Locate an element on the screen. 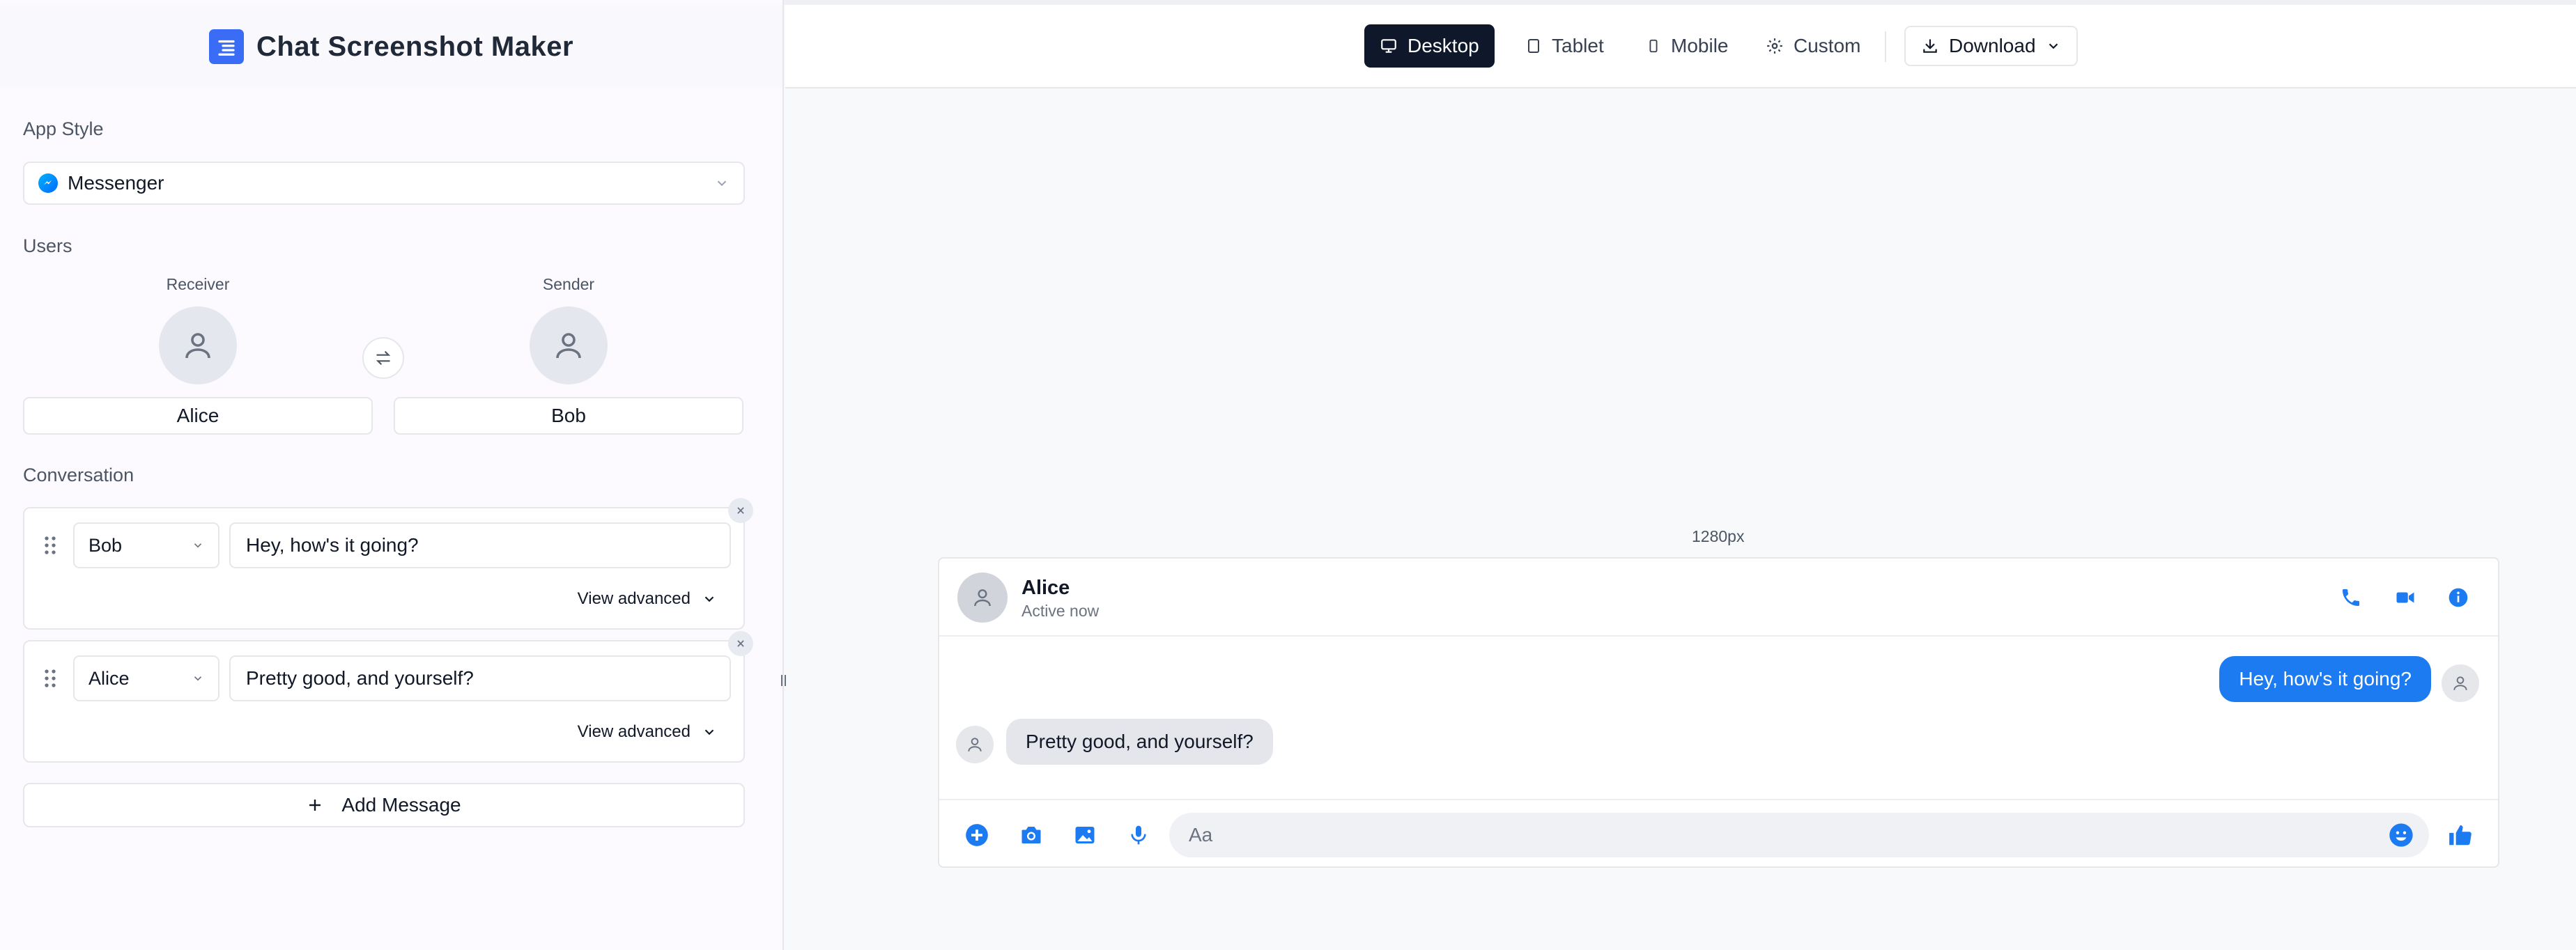 This screenshot has height=950, width=2576. add-message-button: Add Message is located at coordinates (384, 805).